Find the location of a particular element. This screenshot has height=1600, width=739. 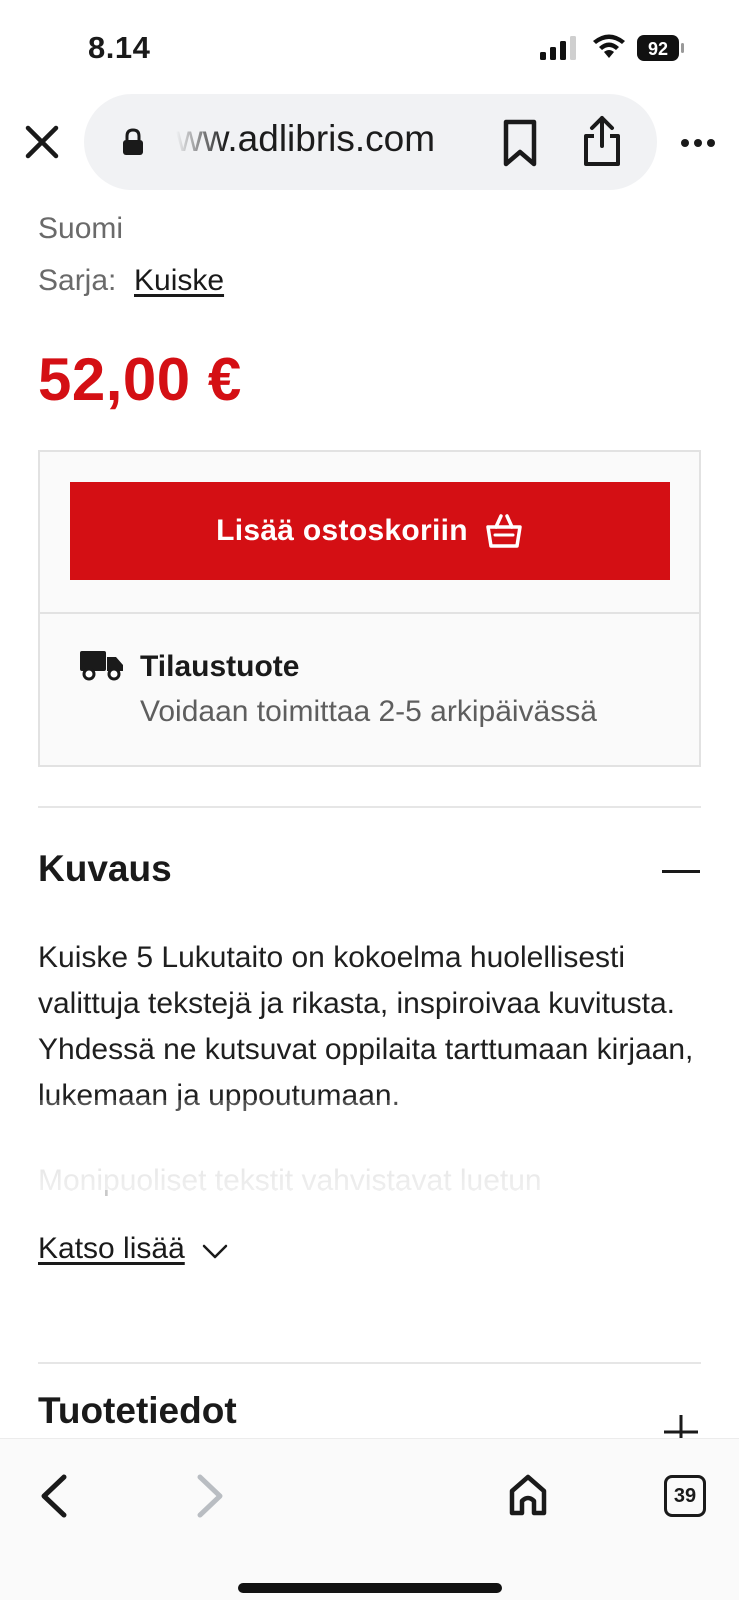

cellular-signal-icon is located at coordinates (558, 48).